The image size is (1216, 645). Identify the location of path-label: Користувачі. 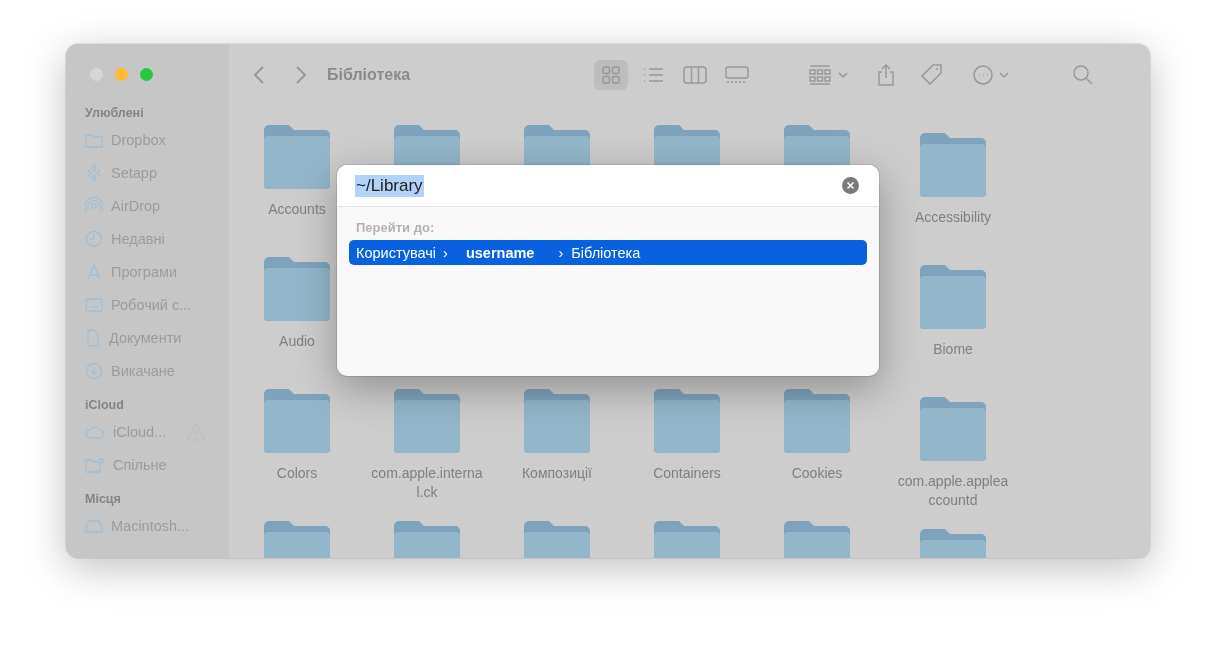
(396, 252).